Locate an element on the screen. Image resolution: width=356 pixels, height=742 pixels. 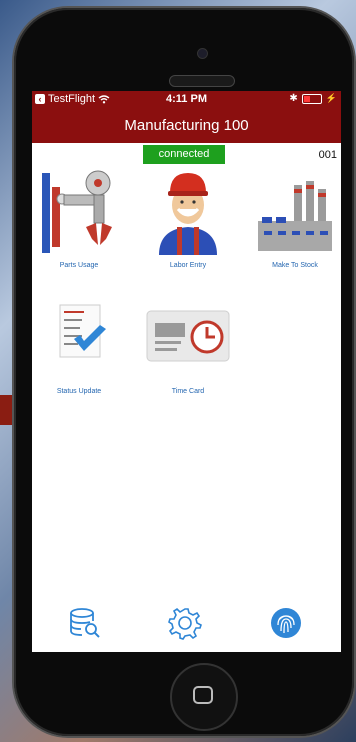
bottom-toolbar is located at coordinates (186, 624).